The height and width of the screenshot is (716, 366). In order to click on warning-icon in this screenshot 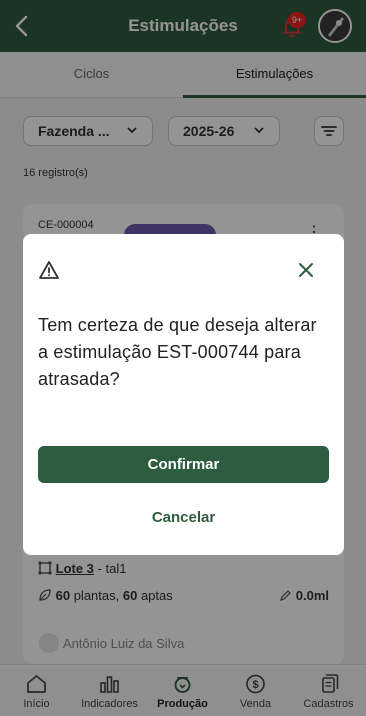, I will do `click(49, 270)`.